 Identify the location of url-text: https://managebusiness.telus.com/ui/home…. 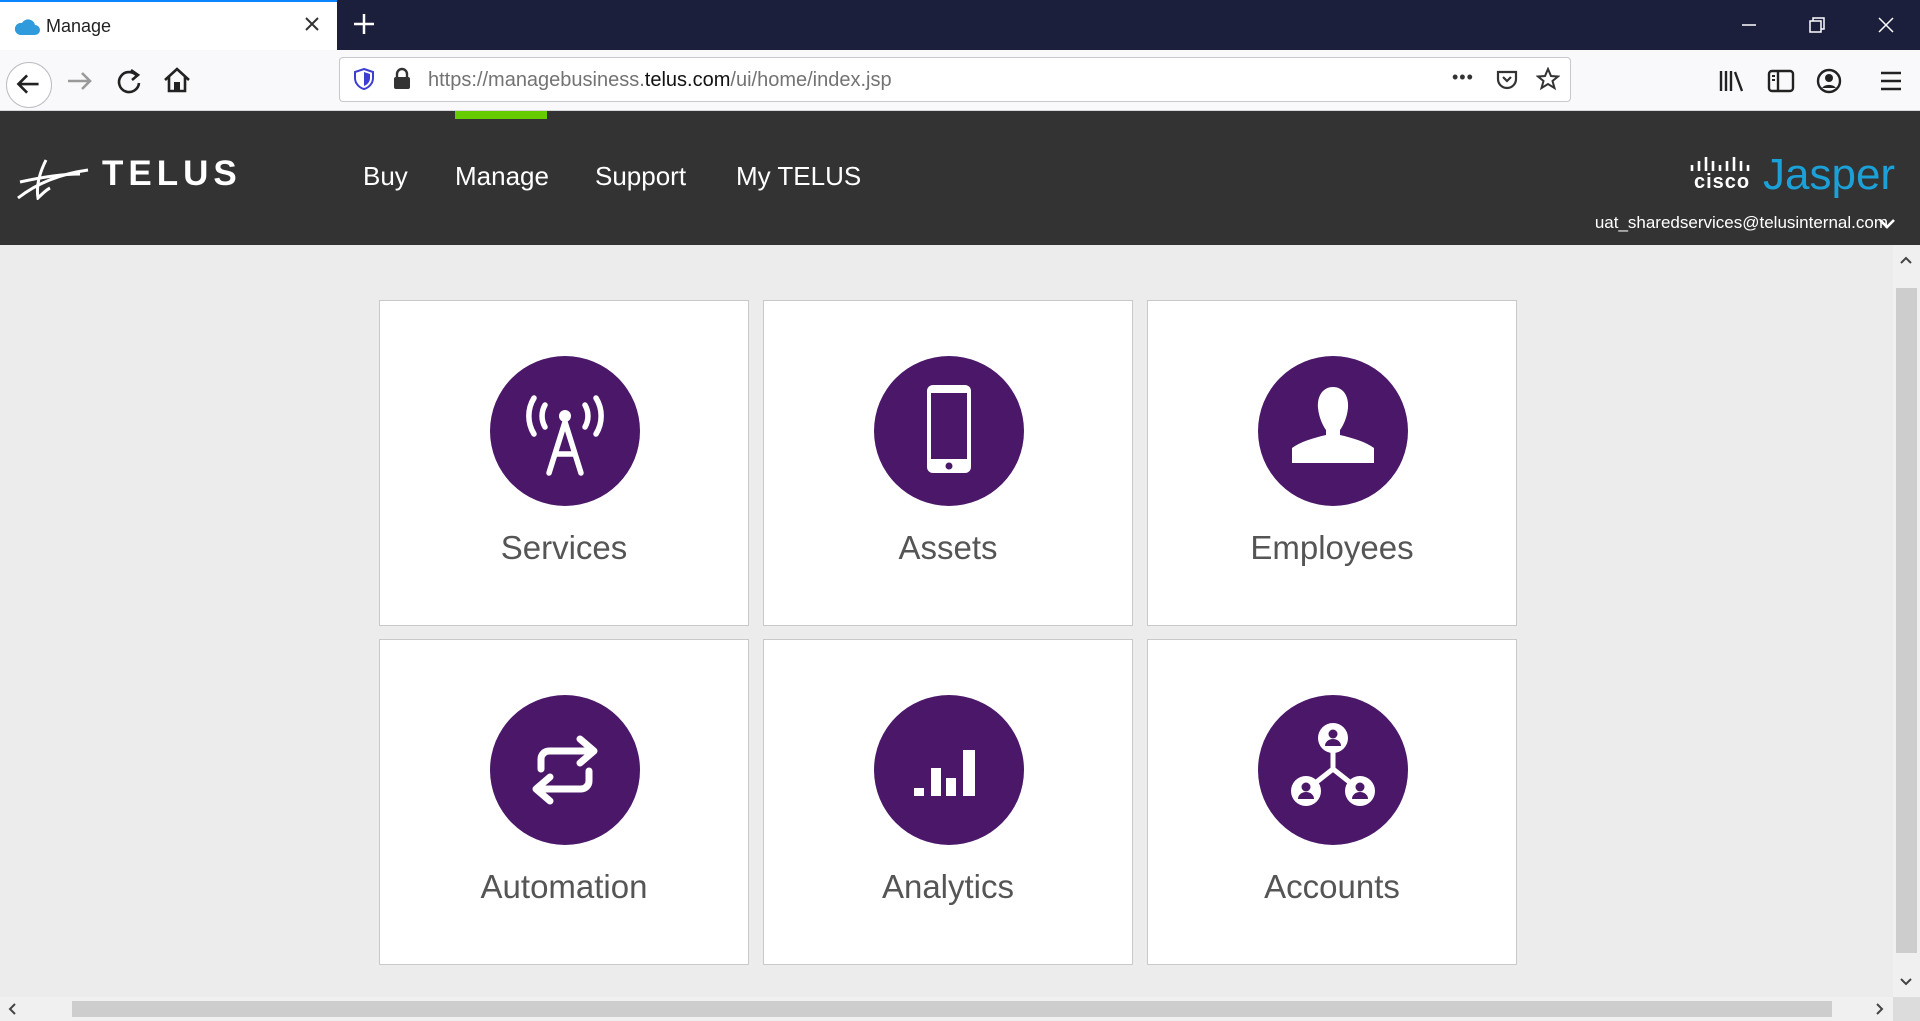
(660, 80).